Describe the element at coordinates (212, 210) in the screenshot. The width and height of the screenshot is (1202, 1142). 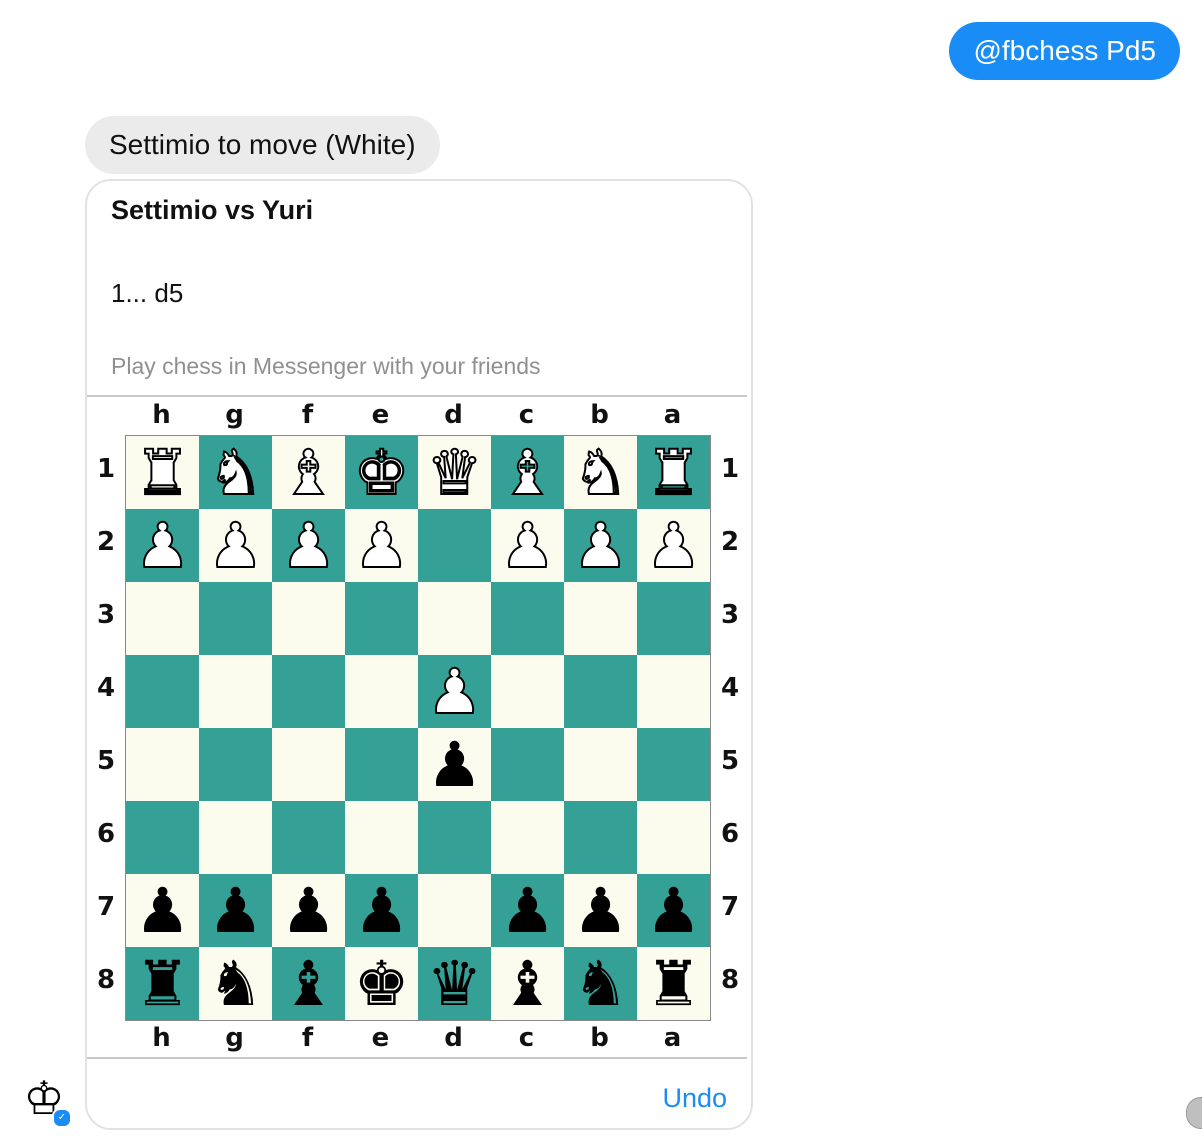
I see `game-title: Settimio vs Yuri` at that location.